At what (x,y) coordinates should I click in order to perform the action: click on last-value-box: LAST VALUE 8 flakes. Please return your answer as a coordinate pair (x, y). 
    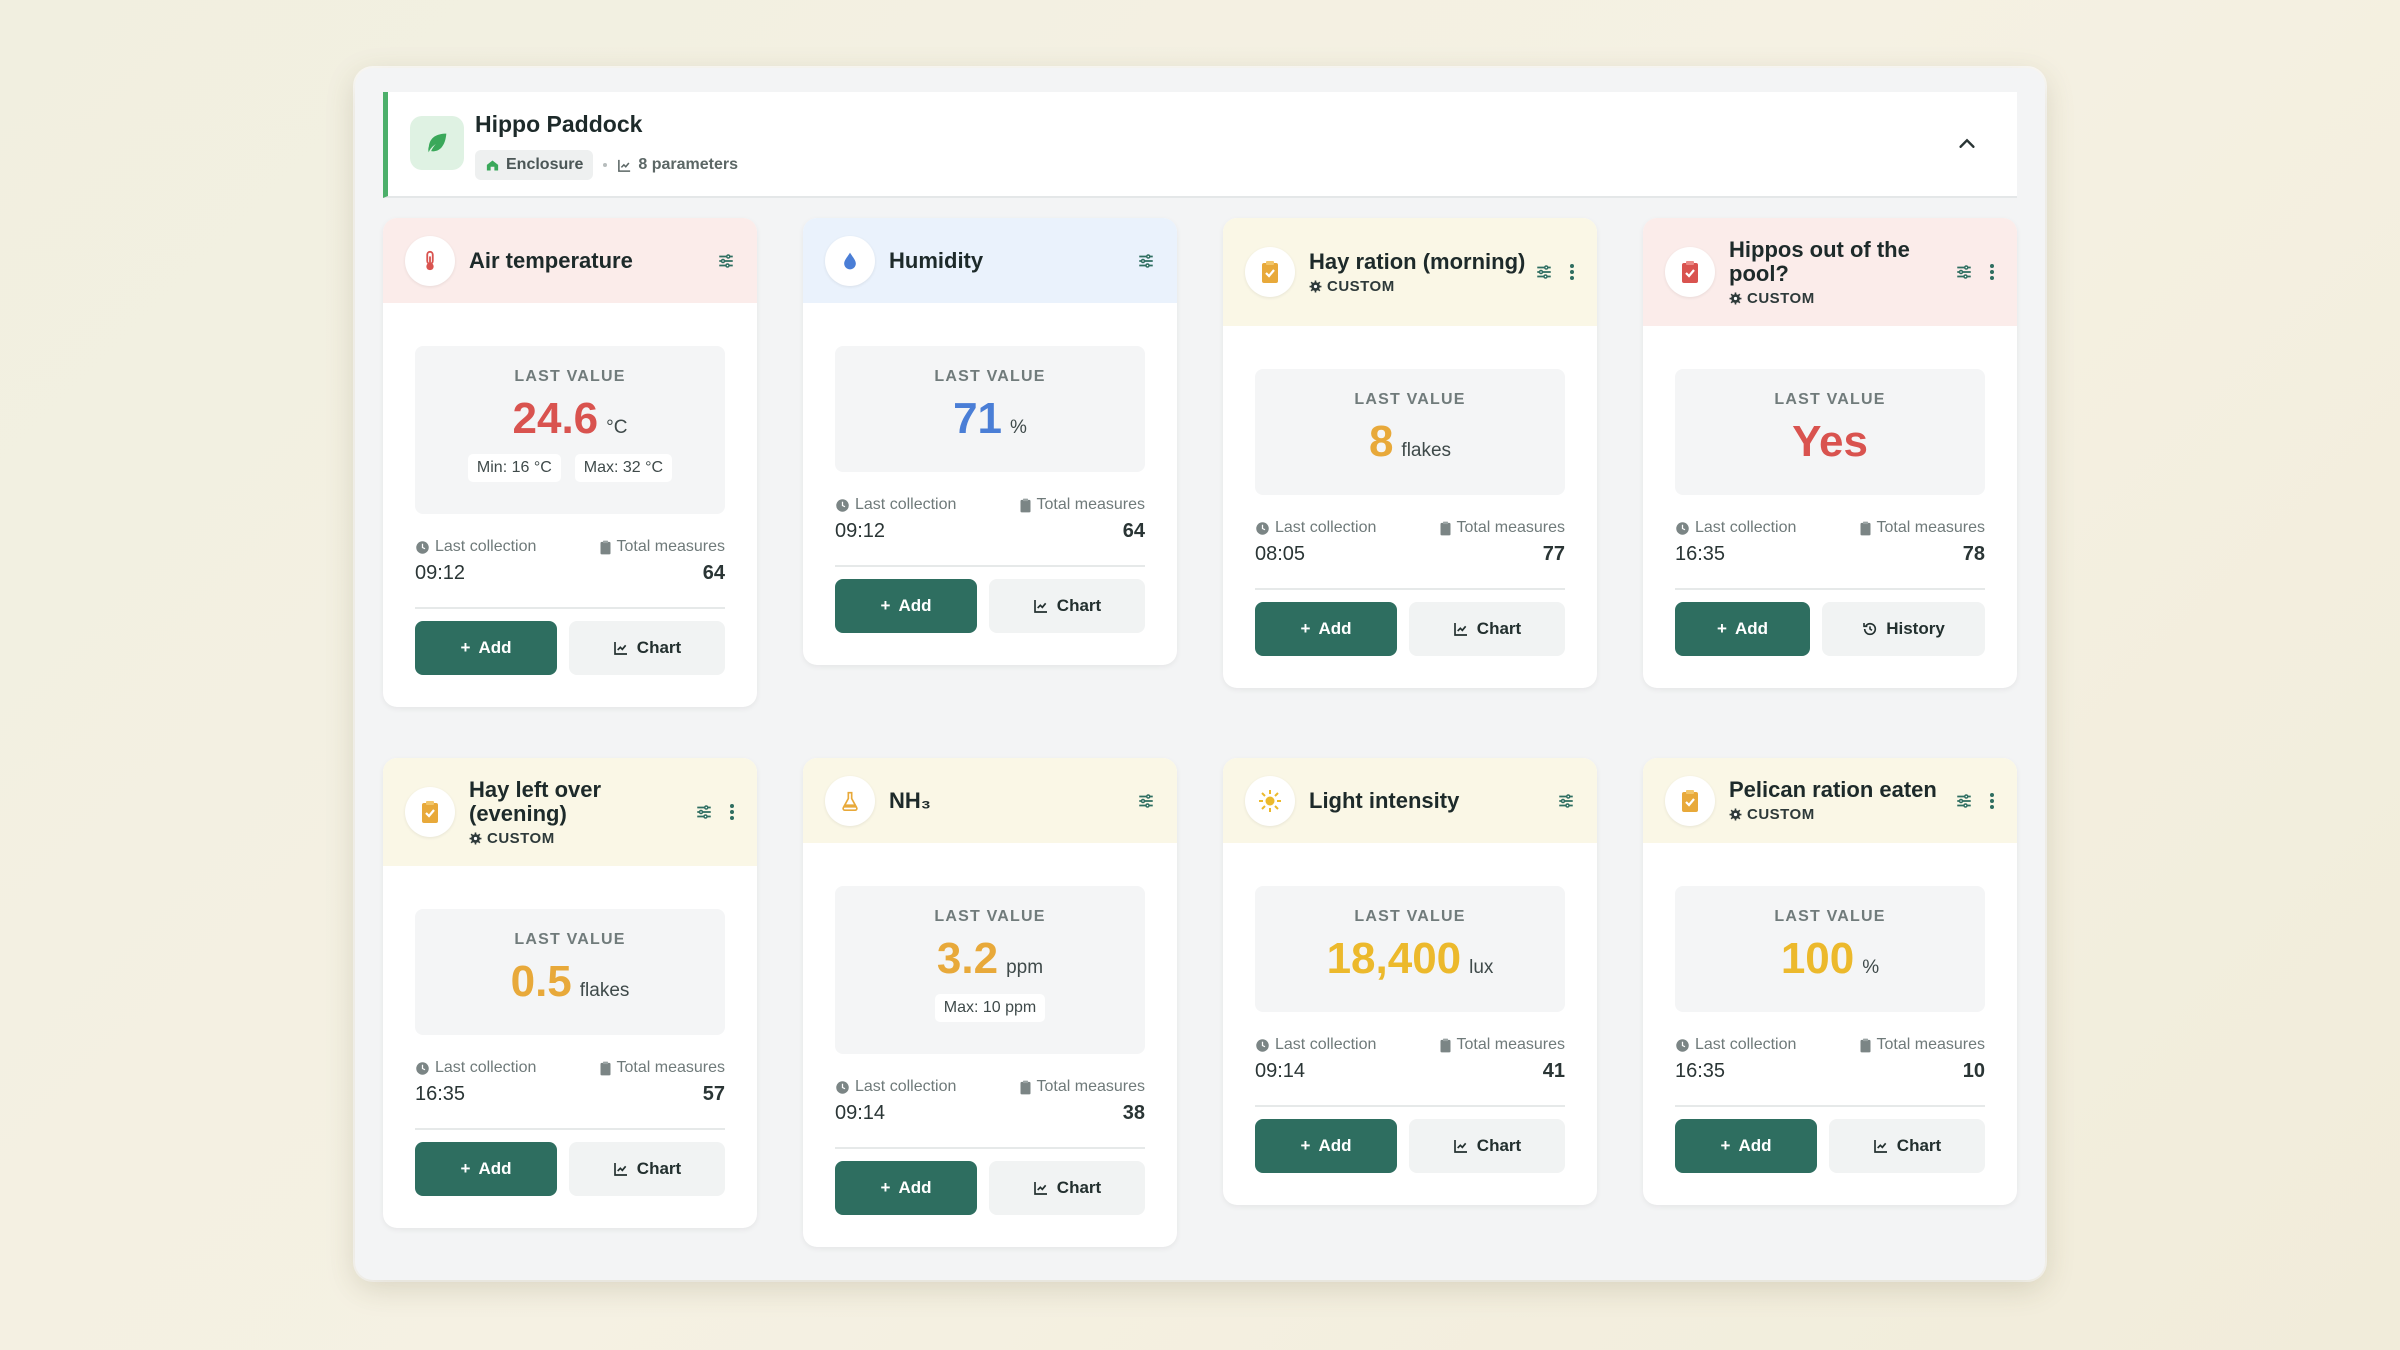
    Looking at the image, I should click on (1410, 432).